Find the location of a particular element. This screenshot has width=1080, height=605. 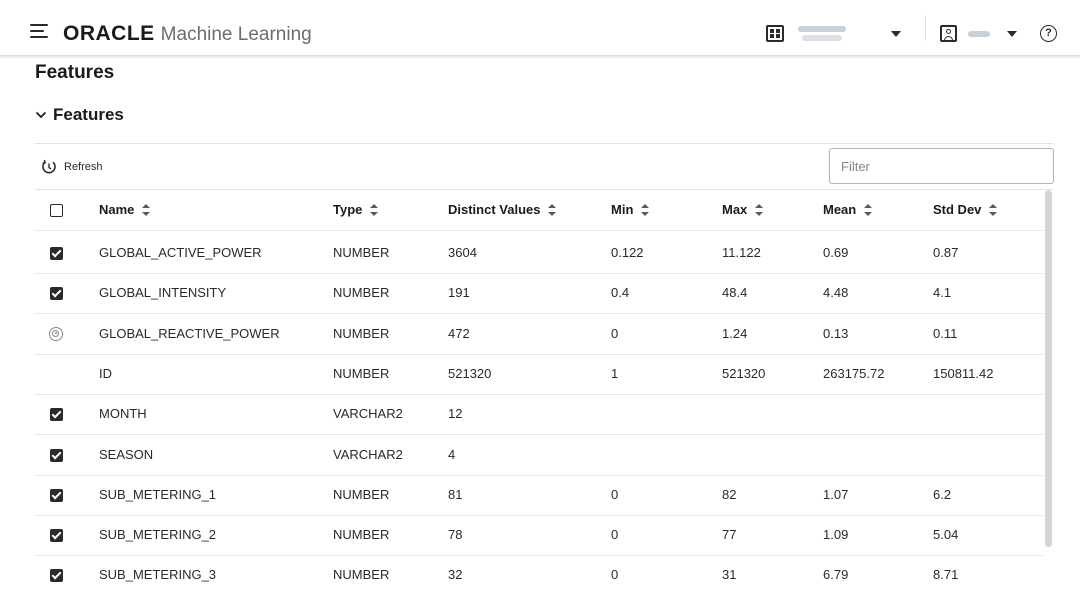

cell-max: 1.24 is located at coordinates (735, 333).